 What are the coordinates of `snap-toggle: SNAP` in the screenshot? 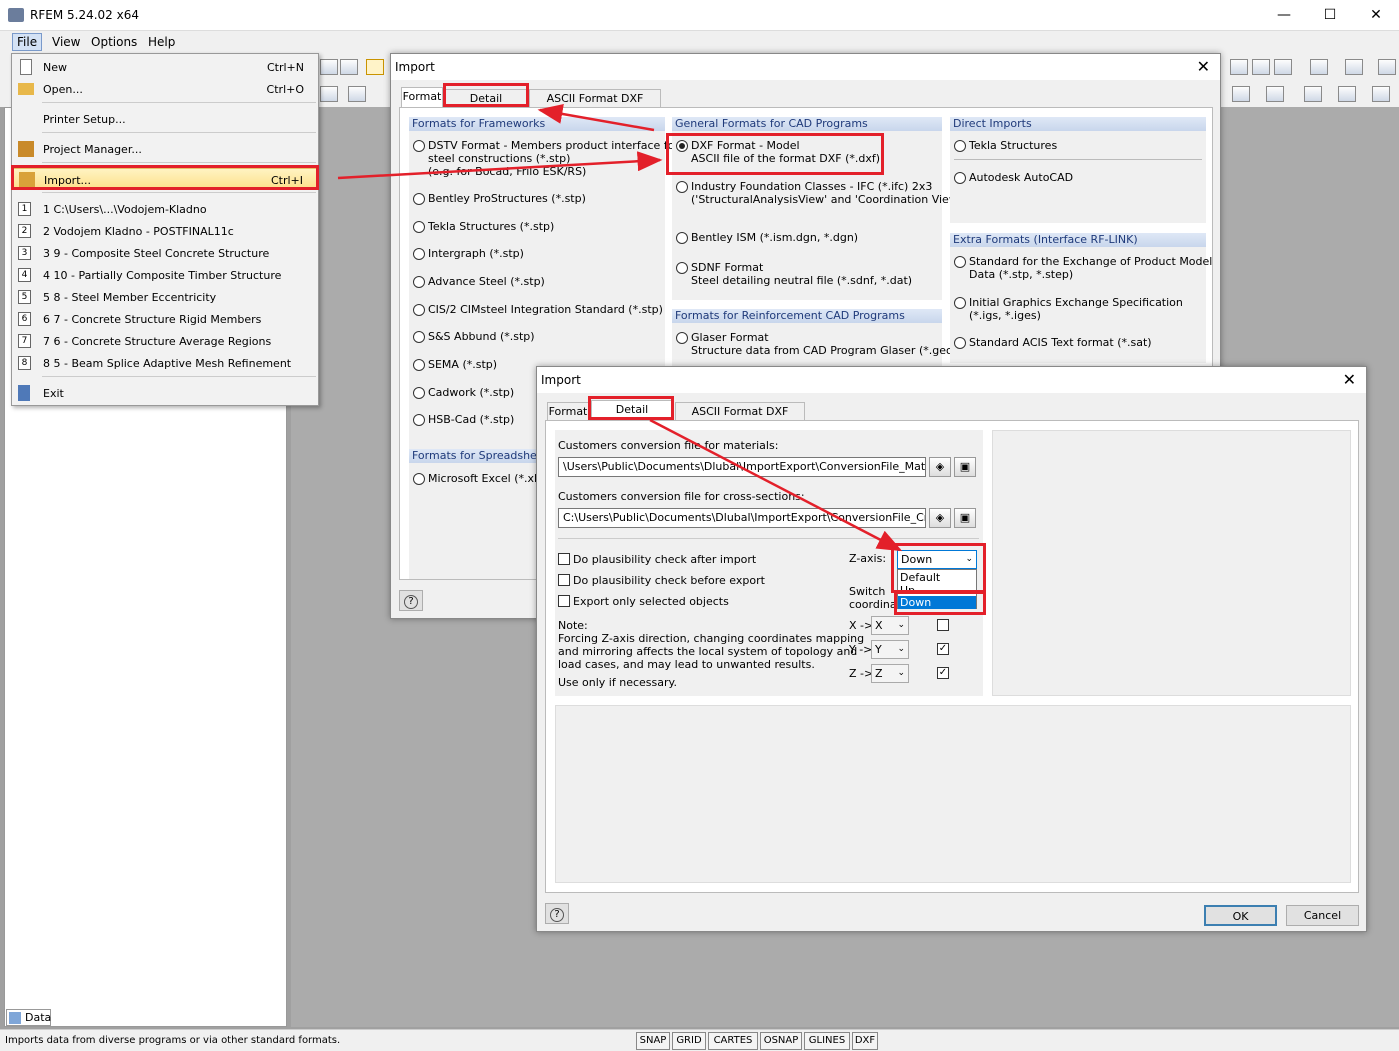 It's located at (653, 1041).